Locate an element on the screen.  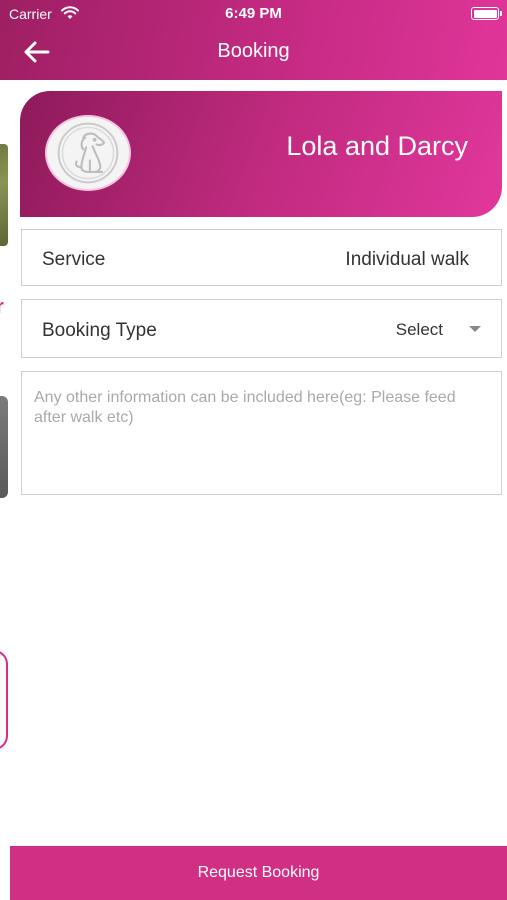
service-value: Individual walk is located at coordinates (407, 259).